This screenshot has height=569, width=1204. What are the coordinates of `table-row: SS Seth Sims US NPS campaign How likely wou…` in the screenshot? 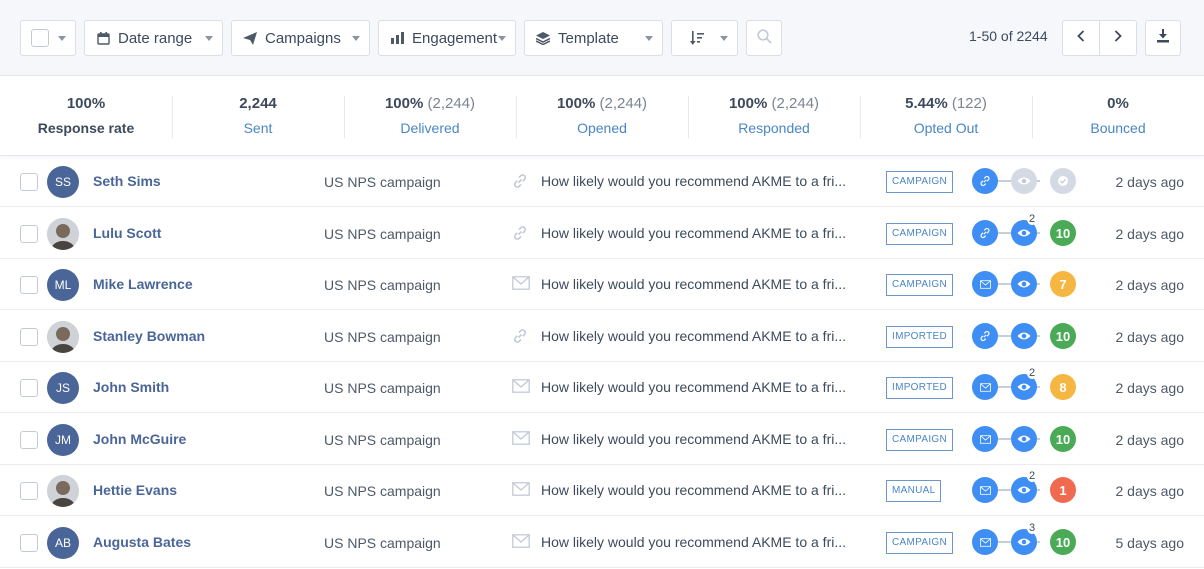 It's located at (602, 181).